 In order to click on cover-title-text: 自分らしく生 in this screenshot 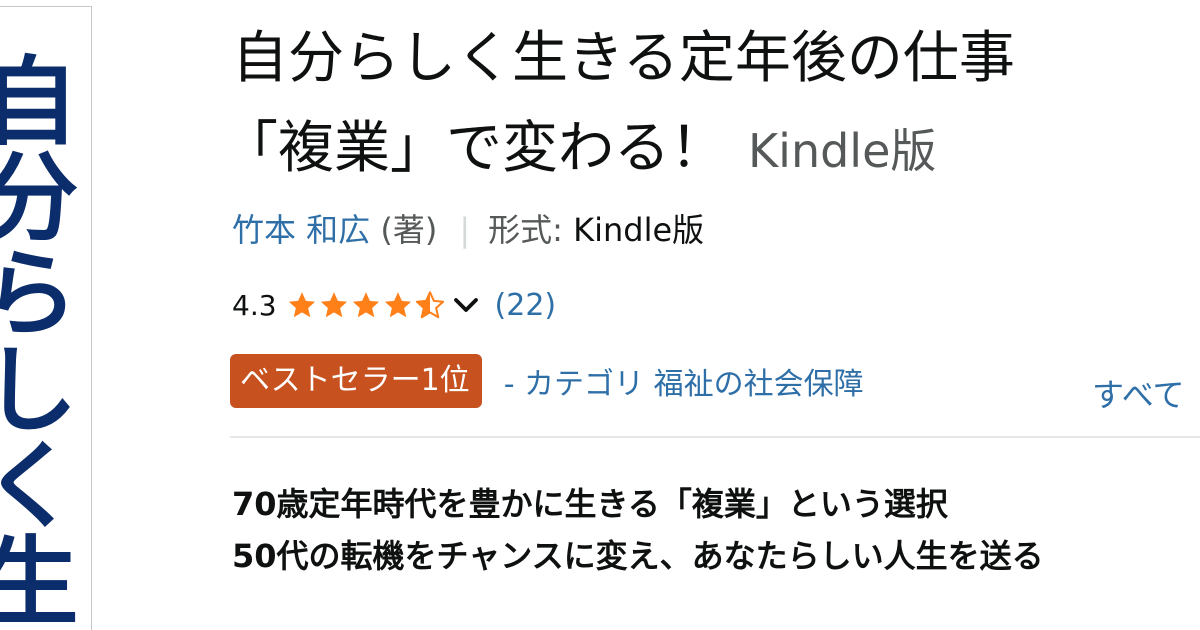, I will do `click(39, 339)`.